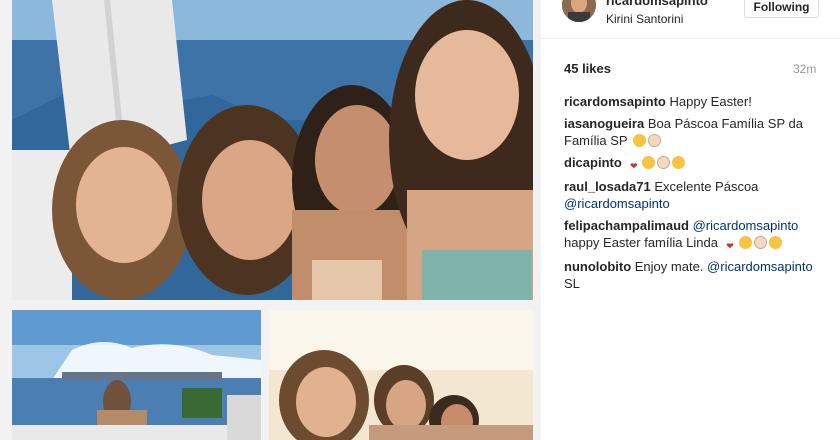  What do you see at coordinates (706, 186) in the screenshot?
I see `comment-text: Excelente Páscoa` at bounding box center [706, 186].